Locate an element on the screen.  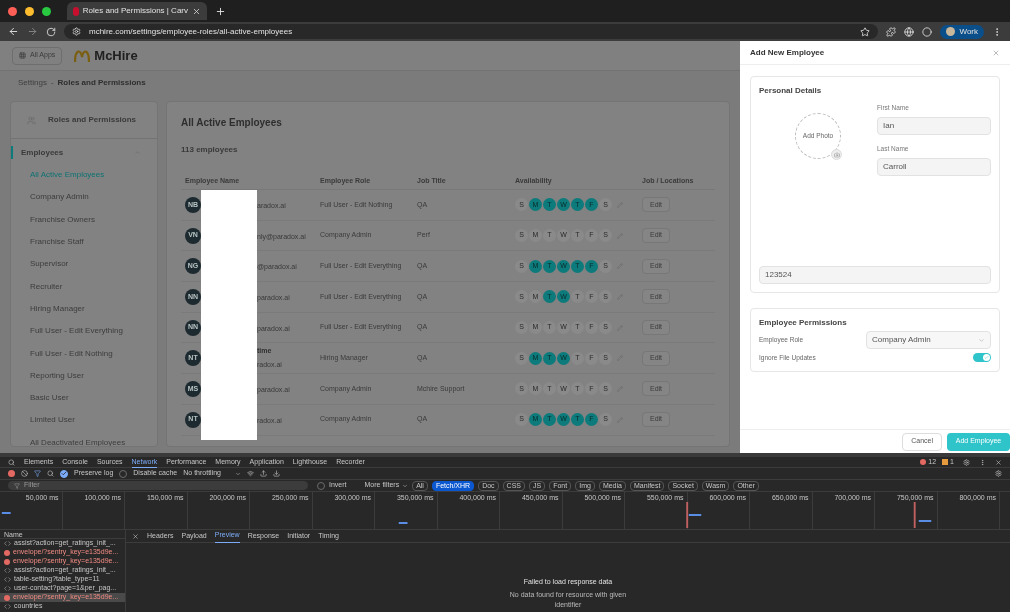
brand-name: McHire is located at coordinates (116, 55).